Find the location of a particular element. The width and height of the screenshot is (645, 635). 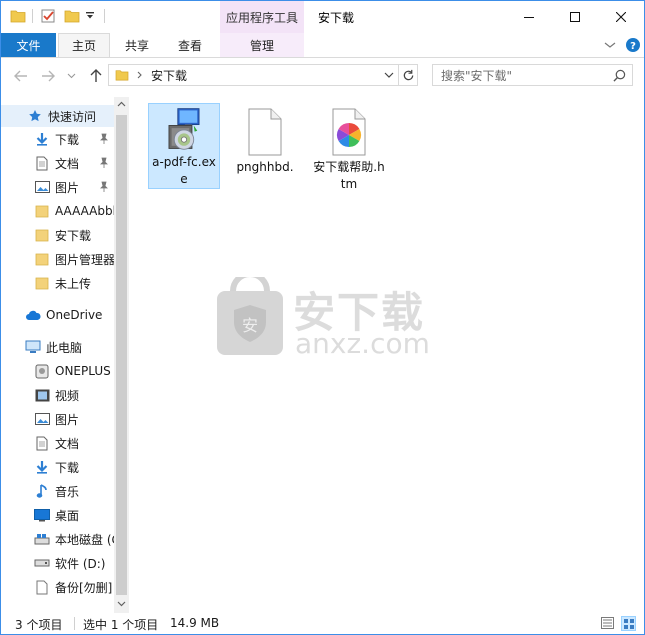

sidebar-item-label: 备份[勿删] is located at coordinates (84, 587).